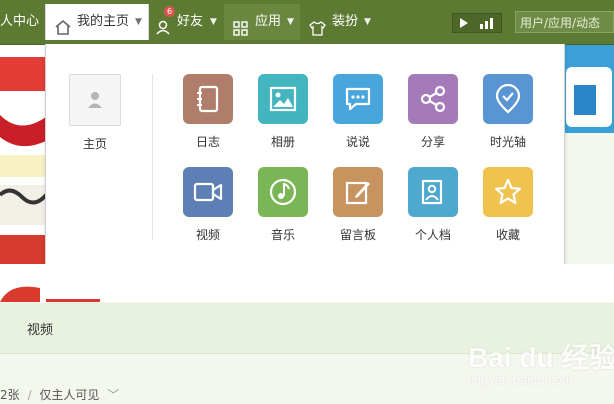 This screenshot has width=614, height=404. I want to click on app-label: 说说, so click(357, 142).